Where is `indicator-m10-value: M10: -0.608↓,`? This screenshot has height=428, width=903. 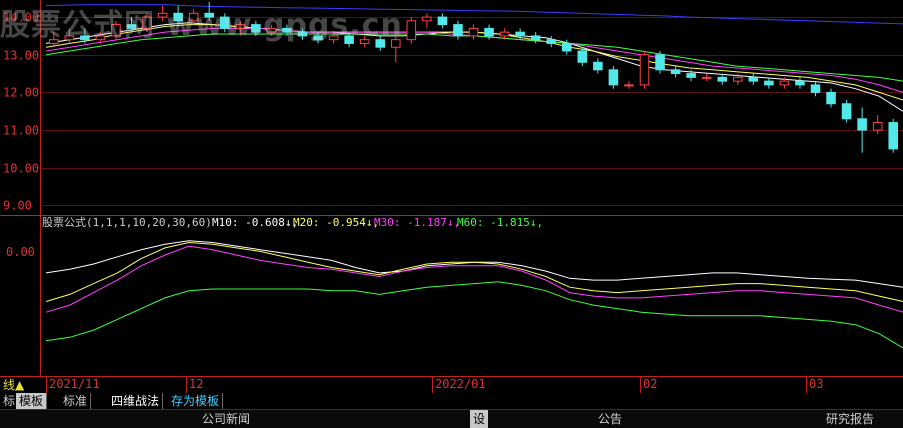 indicator-m10-value: M10: -0.608↓, is located at coordinates (255, 222).